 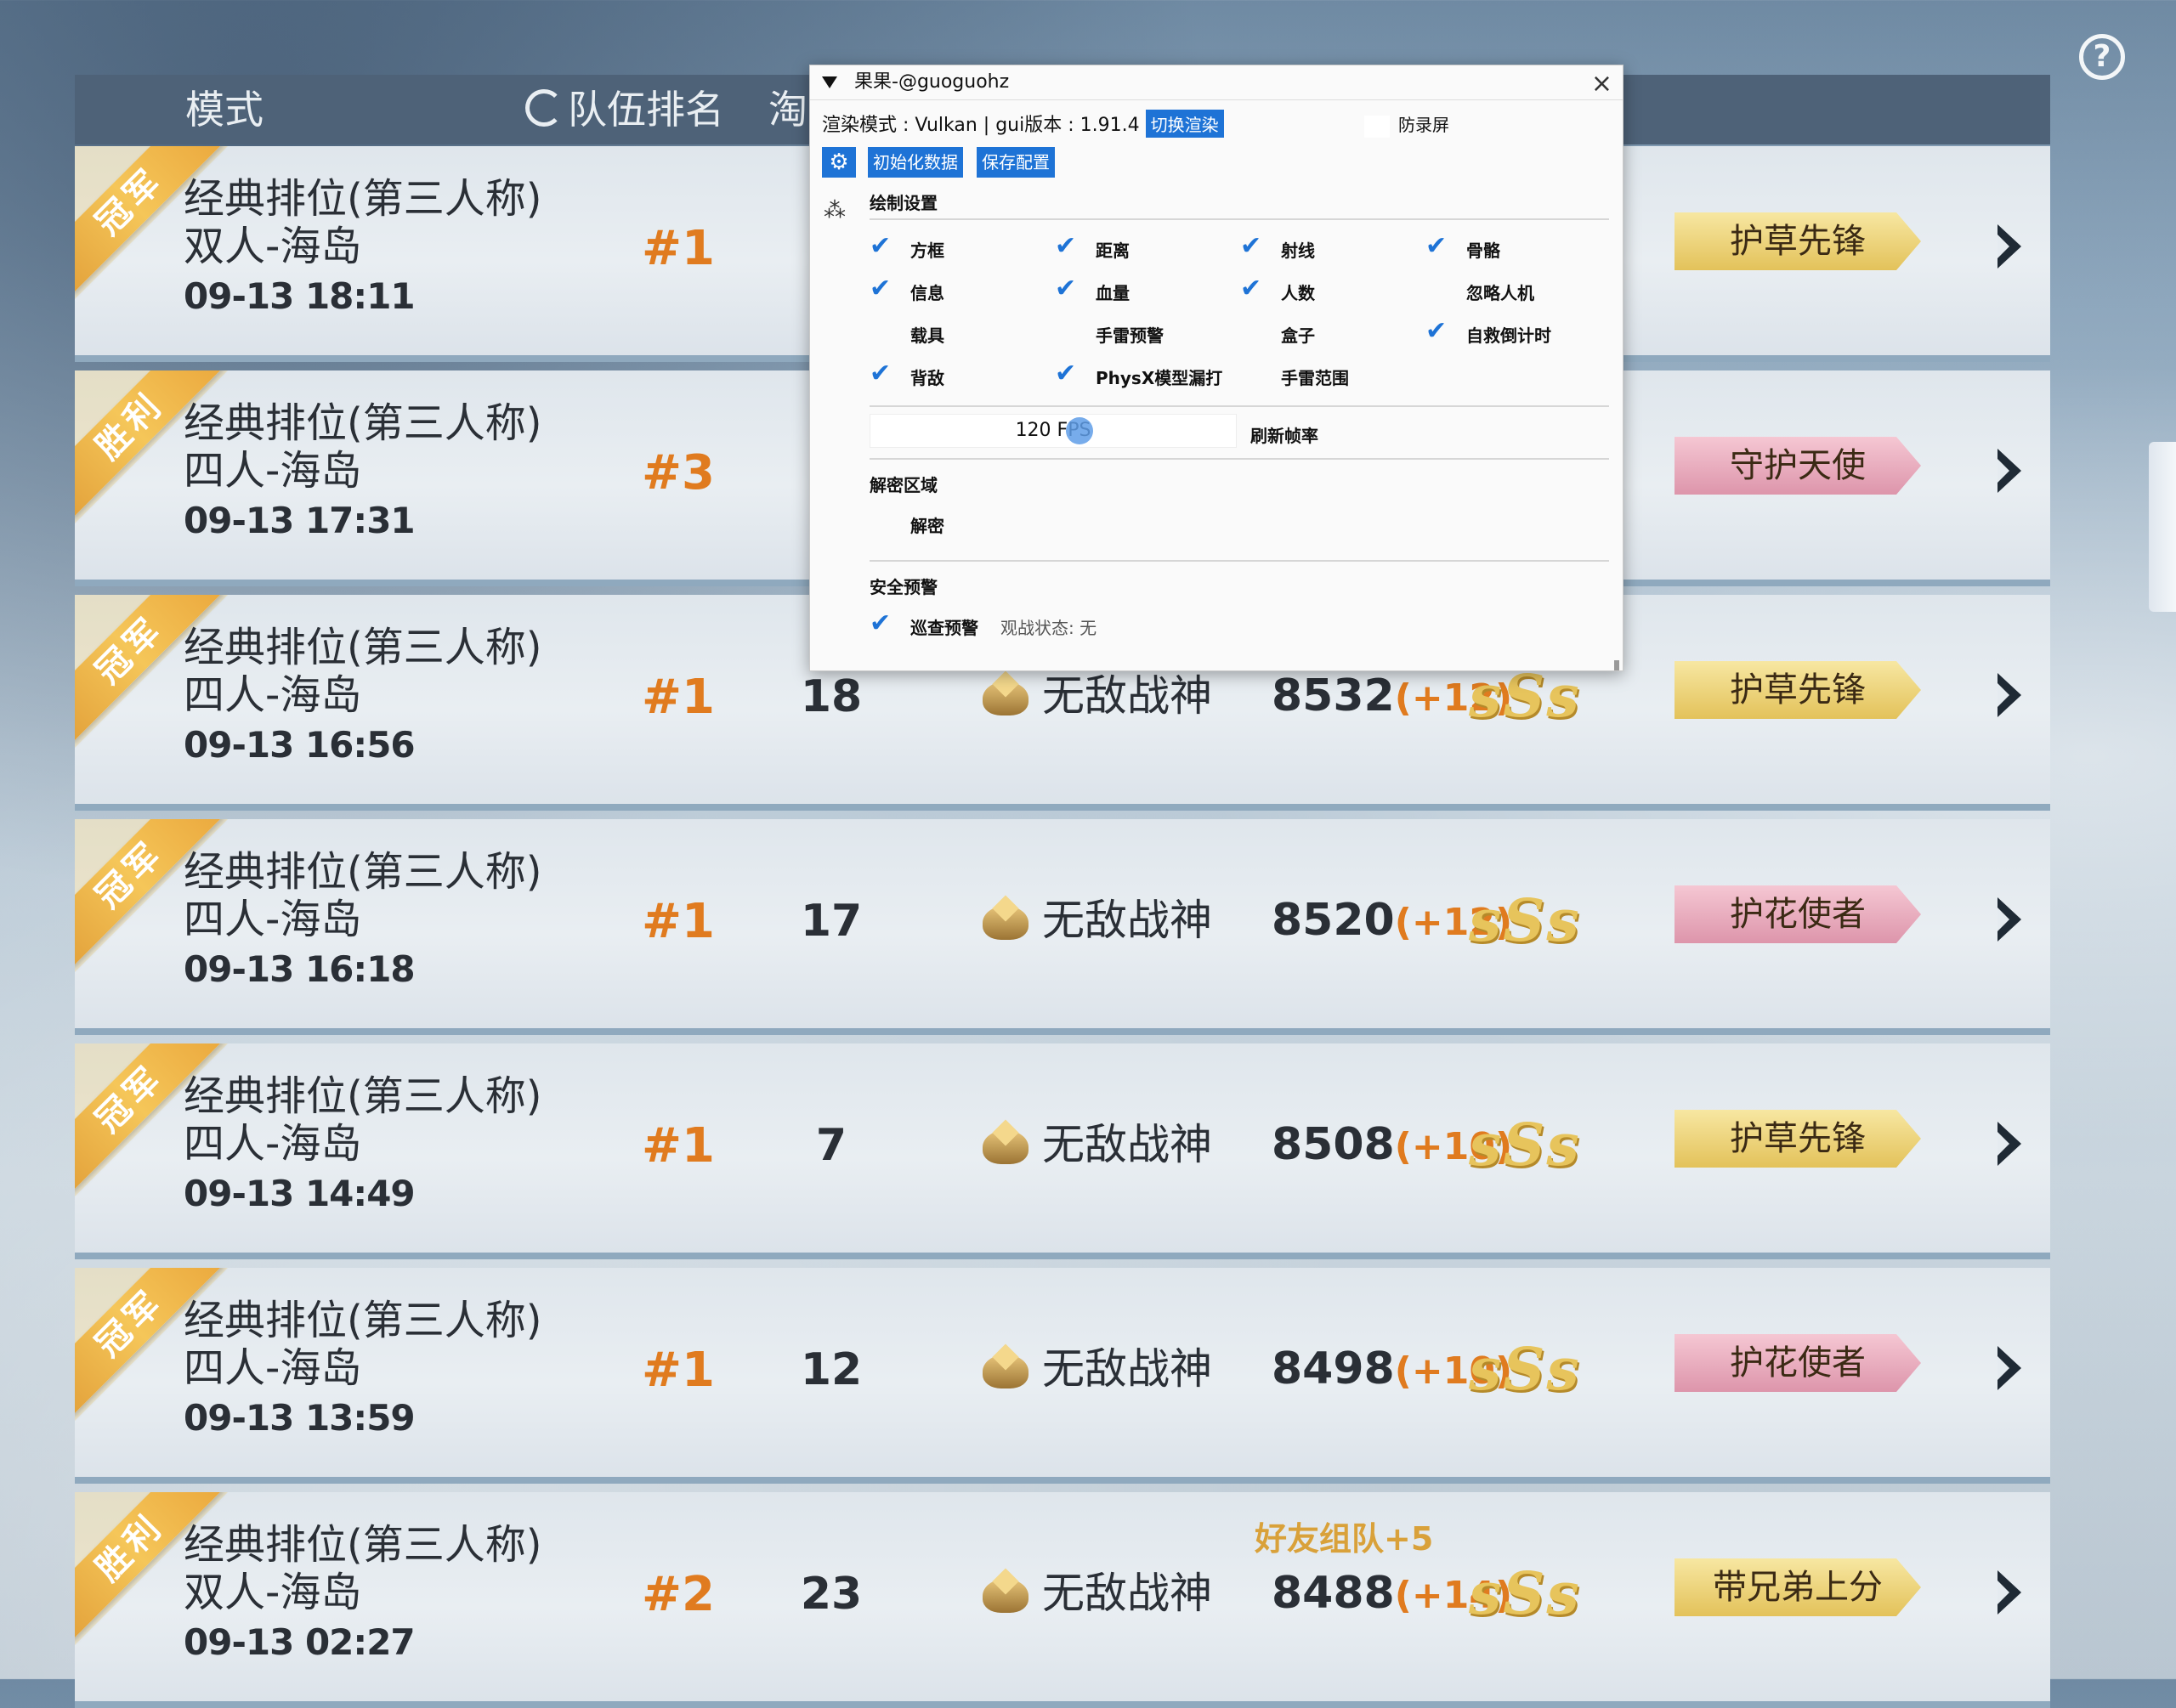 I want to click on match-datetime: 09-13 16:56, so click(x=300, y=745).